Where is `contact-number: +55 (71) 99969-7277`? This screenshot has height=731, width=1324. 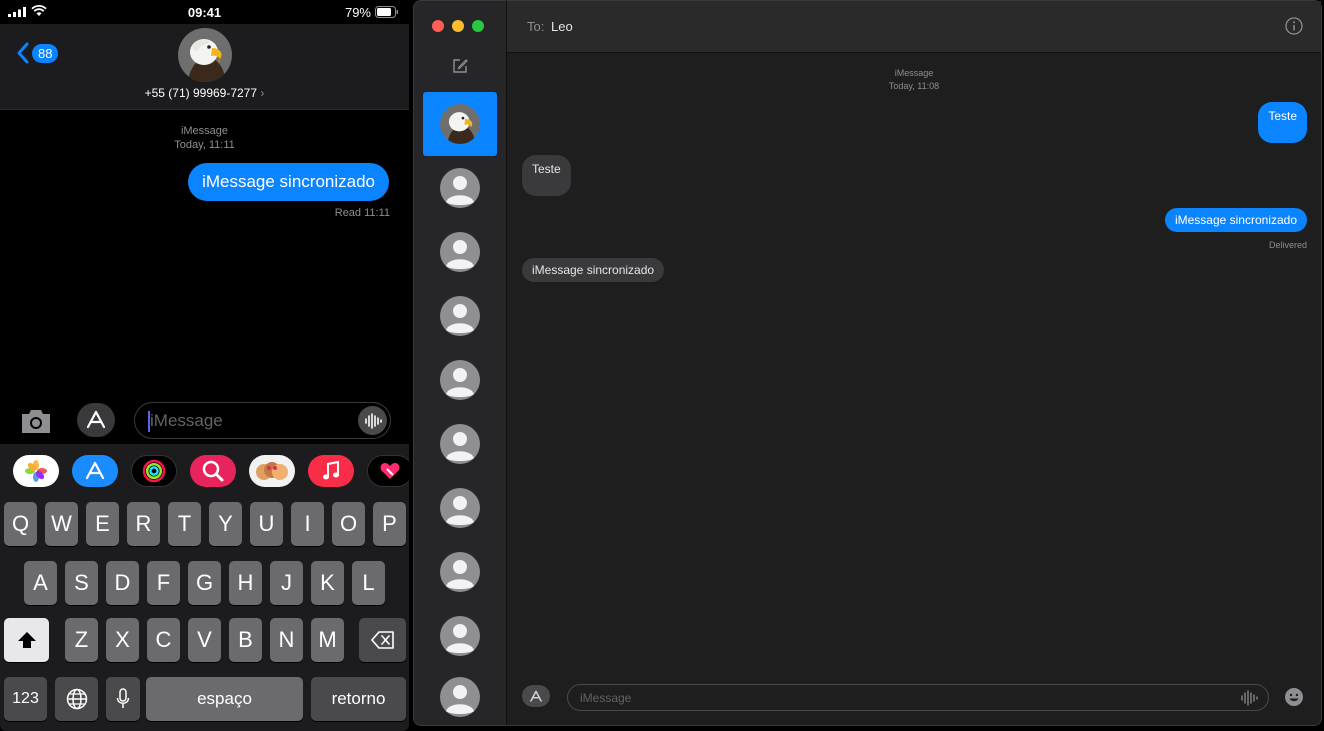 contact-number: +55 (71) 99969-7277 is located at coordinates (201, 93).